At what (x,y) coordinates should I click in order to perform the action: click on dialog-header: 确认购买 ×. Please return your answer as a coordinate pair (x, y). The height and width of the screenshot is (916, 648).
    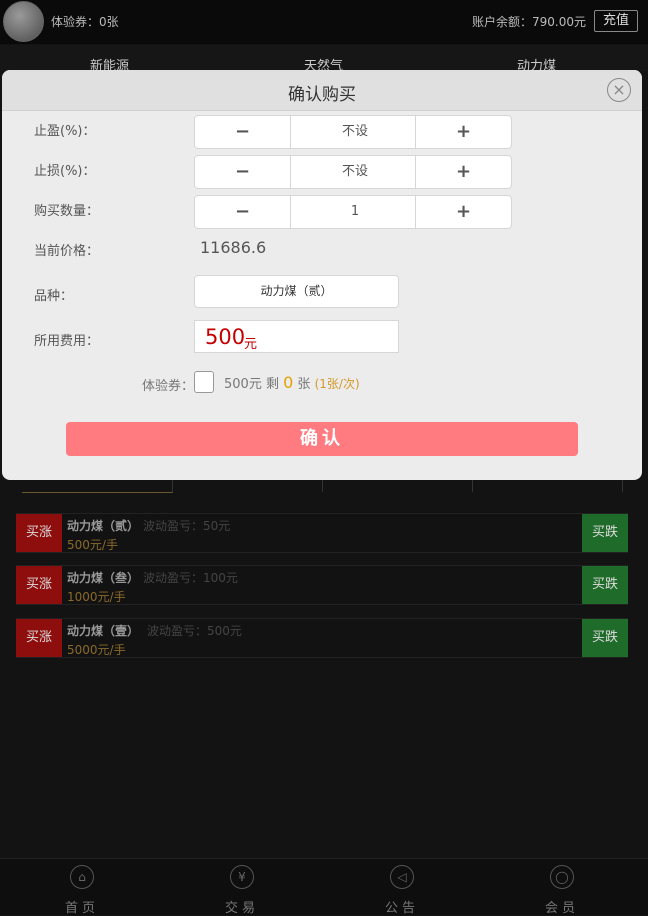
    Looking at the image, I should click on (322, 90).